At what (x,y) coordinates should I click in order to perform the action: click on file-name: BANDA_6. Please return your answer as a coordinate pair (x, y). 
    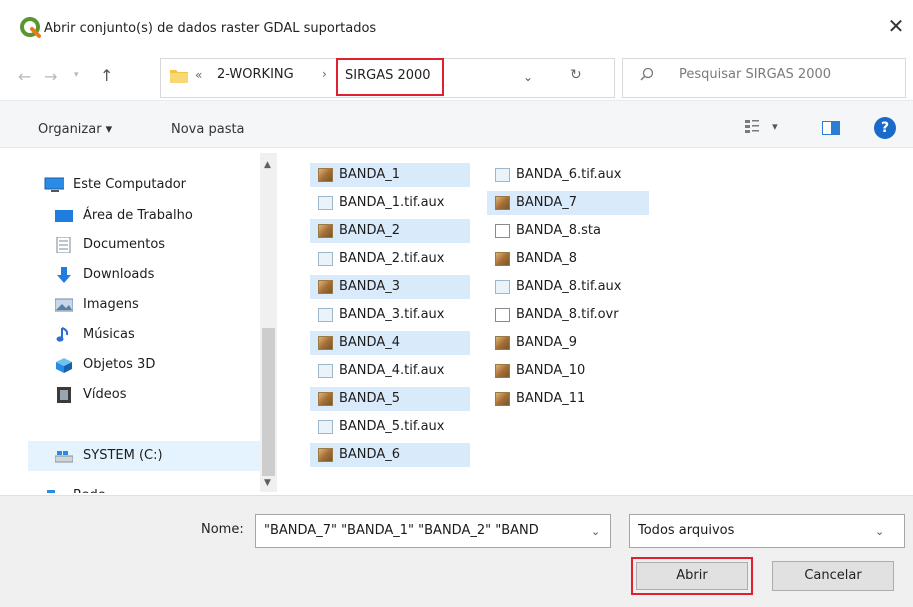
    Looking at the image, I should click on (369, 454).